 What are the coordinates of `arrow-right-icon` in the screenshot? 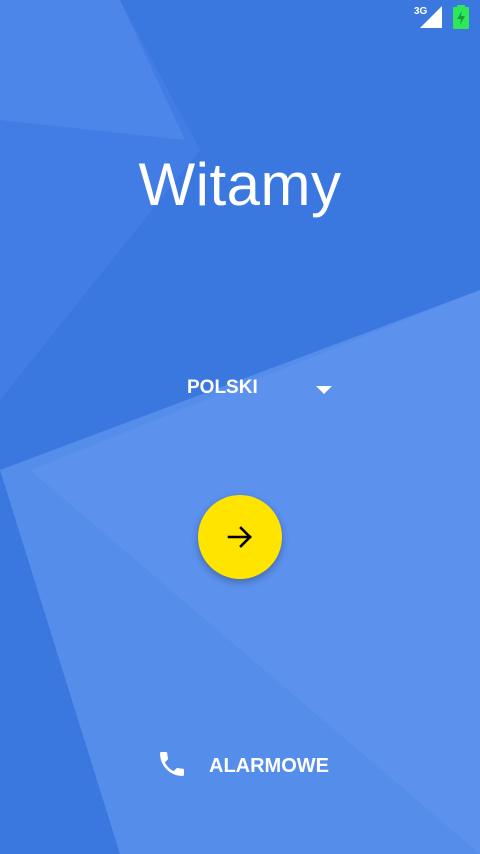 It's located at (239, 537).